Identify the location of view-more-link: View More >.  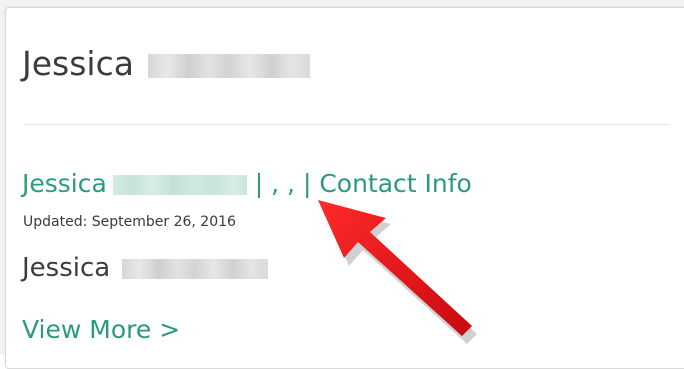
(101, 330).